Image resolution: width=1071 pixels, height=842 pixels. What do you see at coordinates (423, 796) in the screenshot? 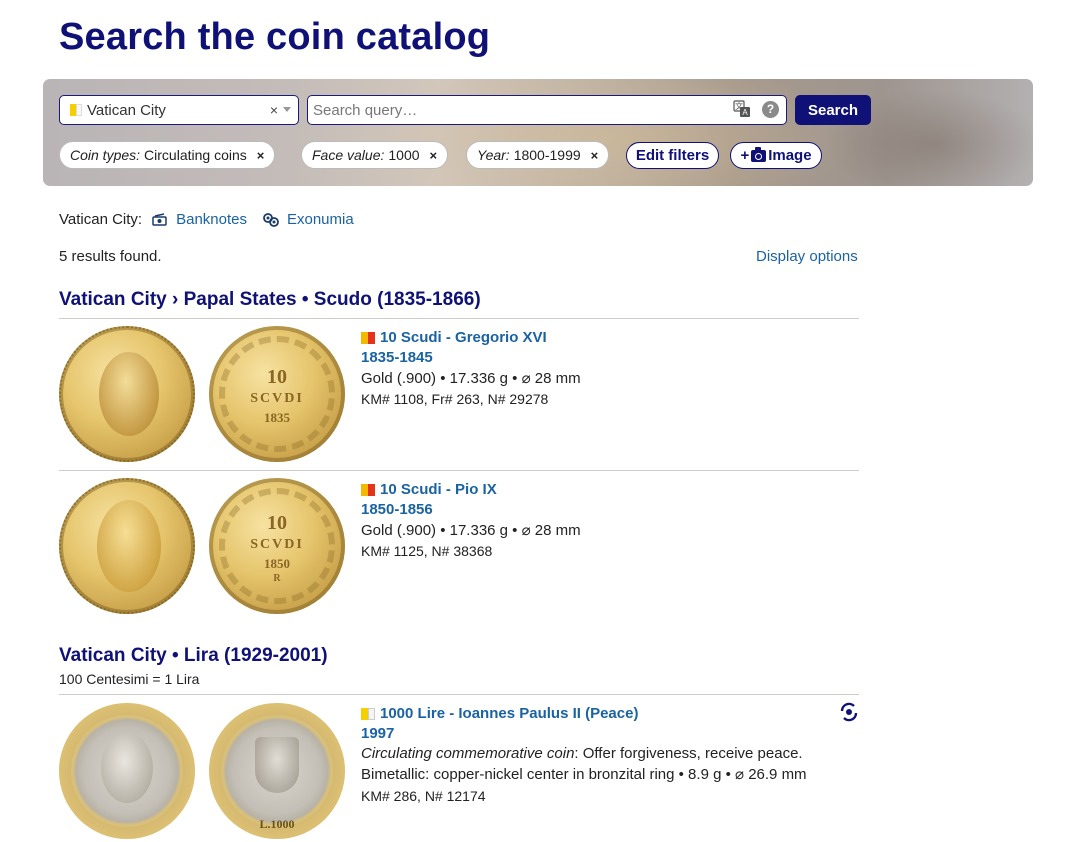
I see `coin-refs: KM# 286, N# 12174` at bounding box center [423, 796].